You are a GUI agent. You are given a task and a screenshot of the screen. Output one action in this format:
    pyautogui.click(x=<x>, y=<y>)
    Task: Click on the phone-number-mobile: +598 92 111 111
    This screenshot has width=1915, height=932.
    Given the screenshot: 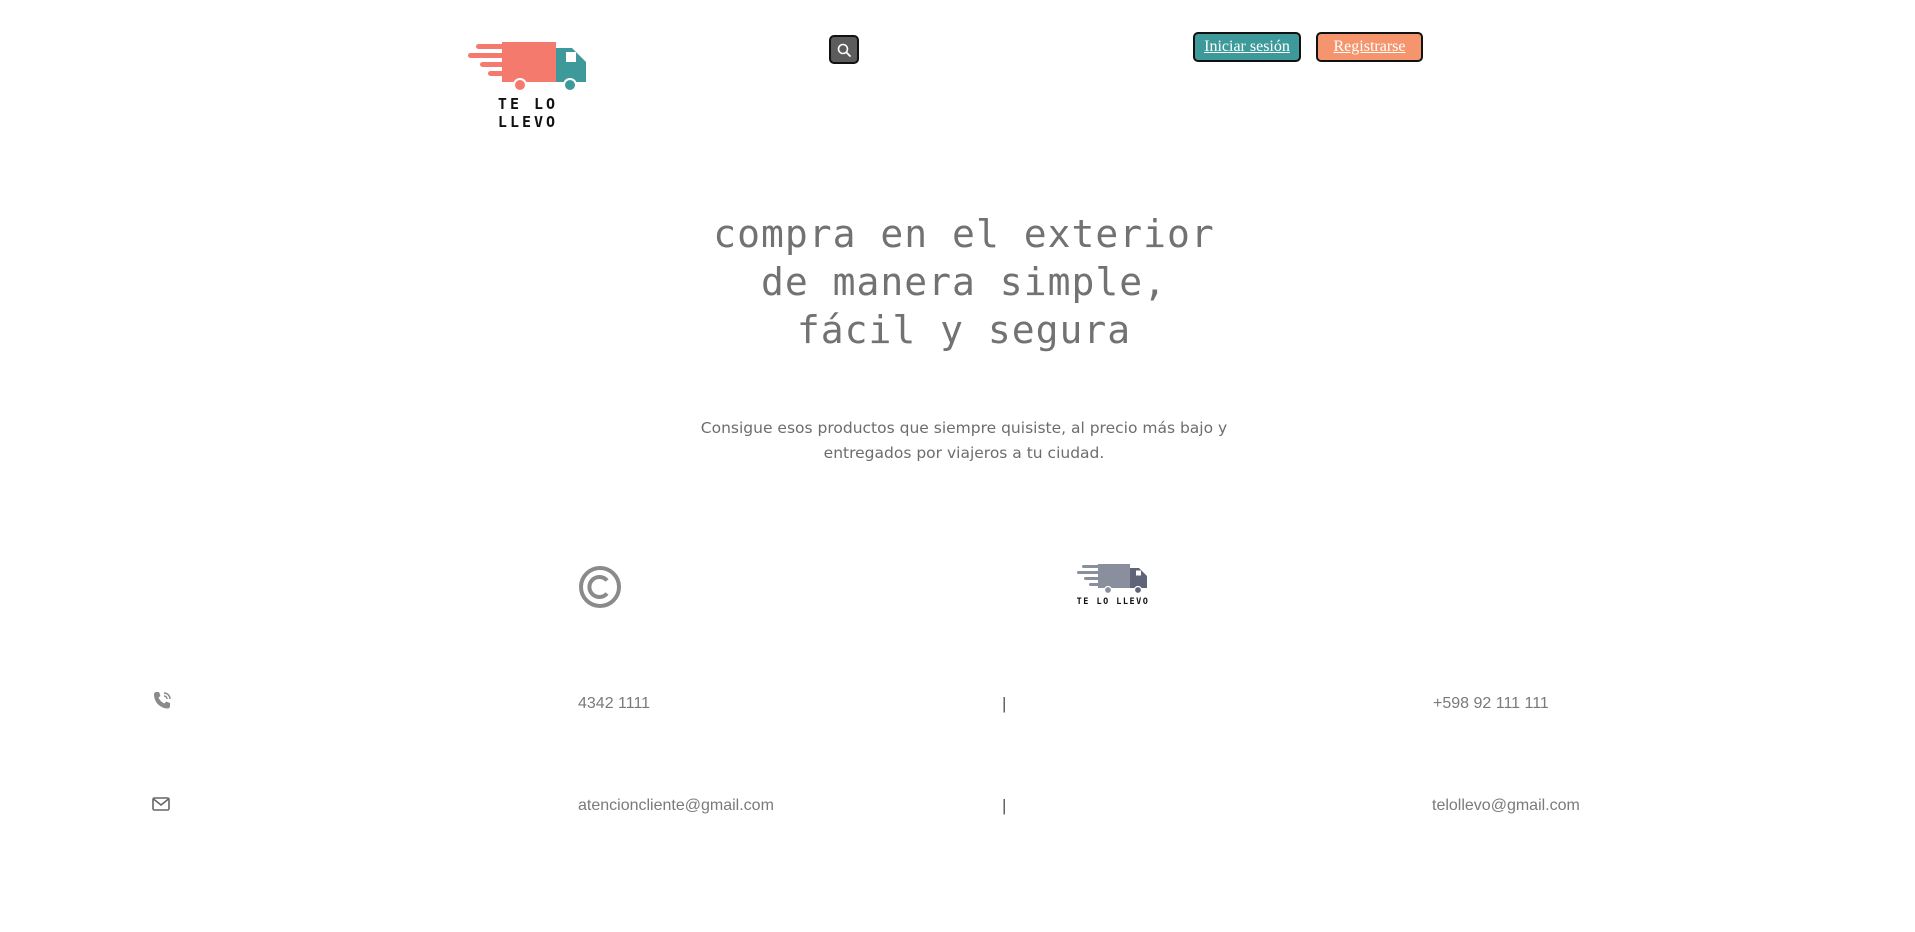 What is the action you would take?
    pyautogui.click(x=1491, y=703)
    